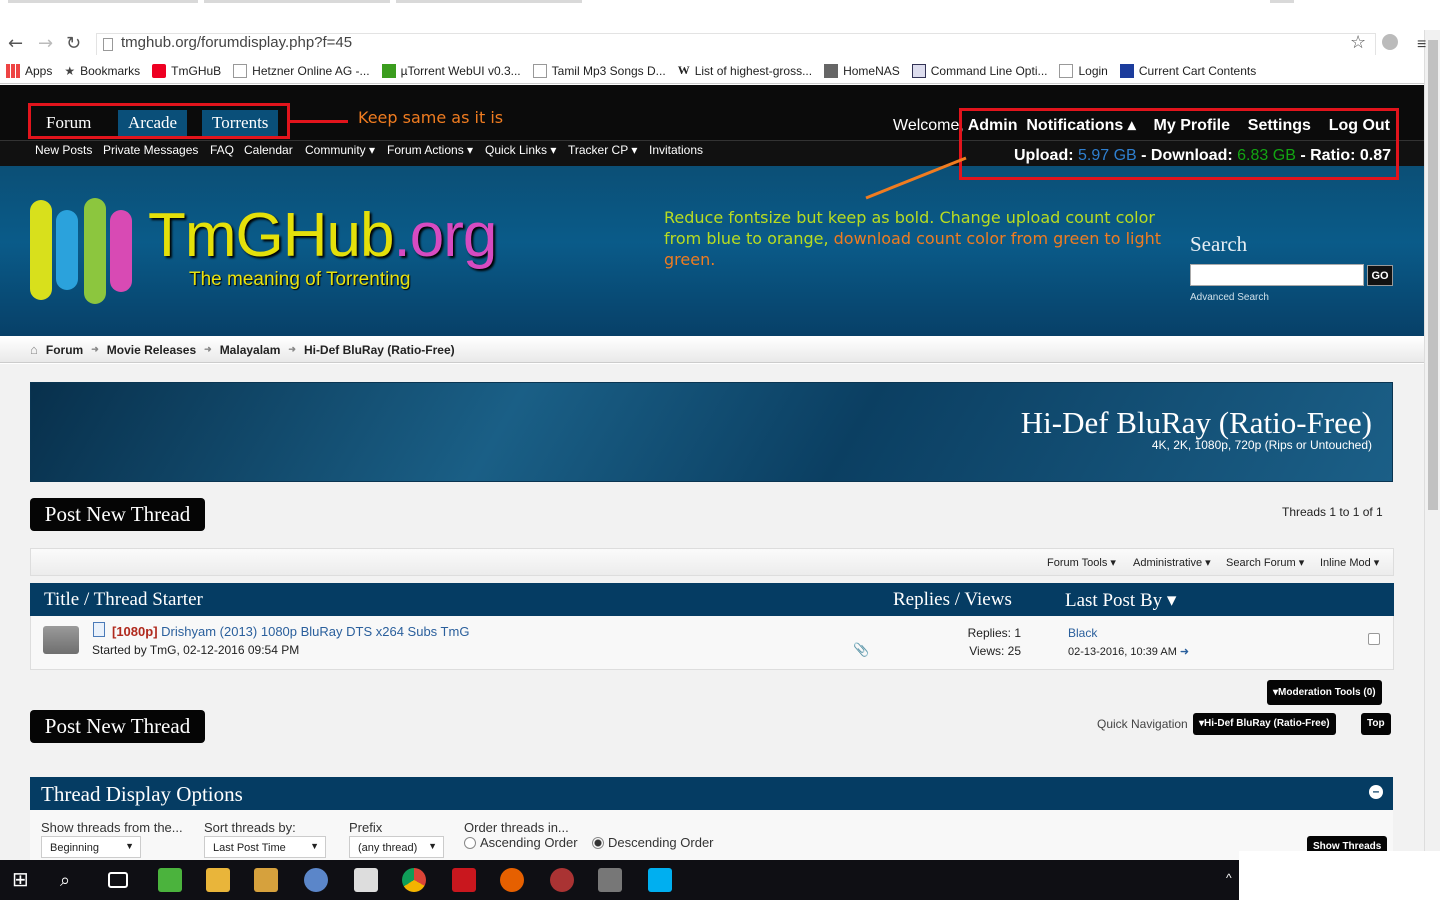 Image resolution: width=1440 pixels, height=900 pixels. I want to click on browser-app-icon, so click(316, 880).